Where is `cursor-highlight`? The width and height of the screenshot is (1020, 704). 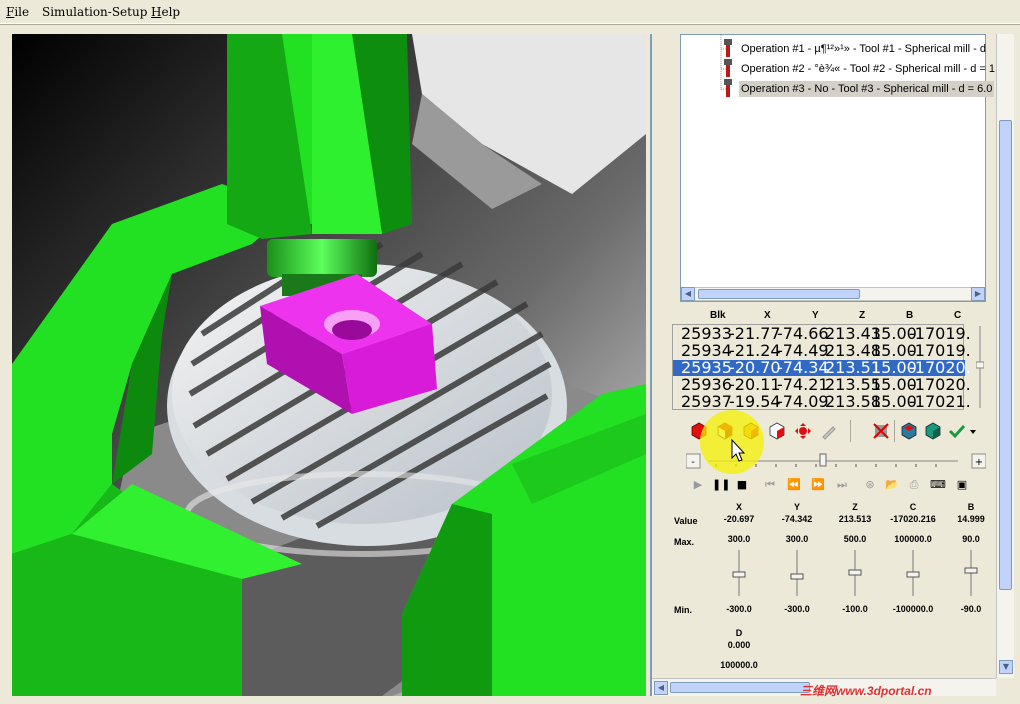 cursor-highlight is located at coordinates (732, 442).